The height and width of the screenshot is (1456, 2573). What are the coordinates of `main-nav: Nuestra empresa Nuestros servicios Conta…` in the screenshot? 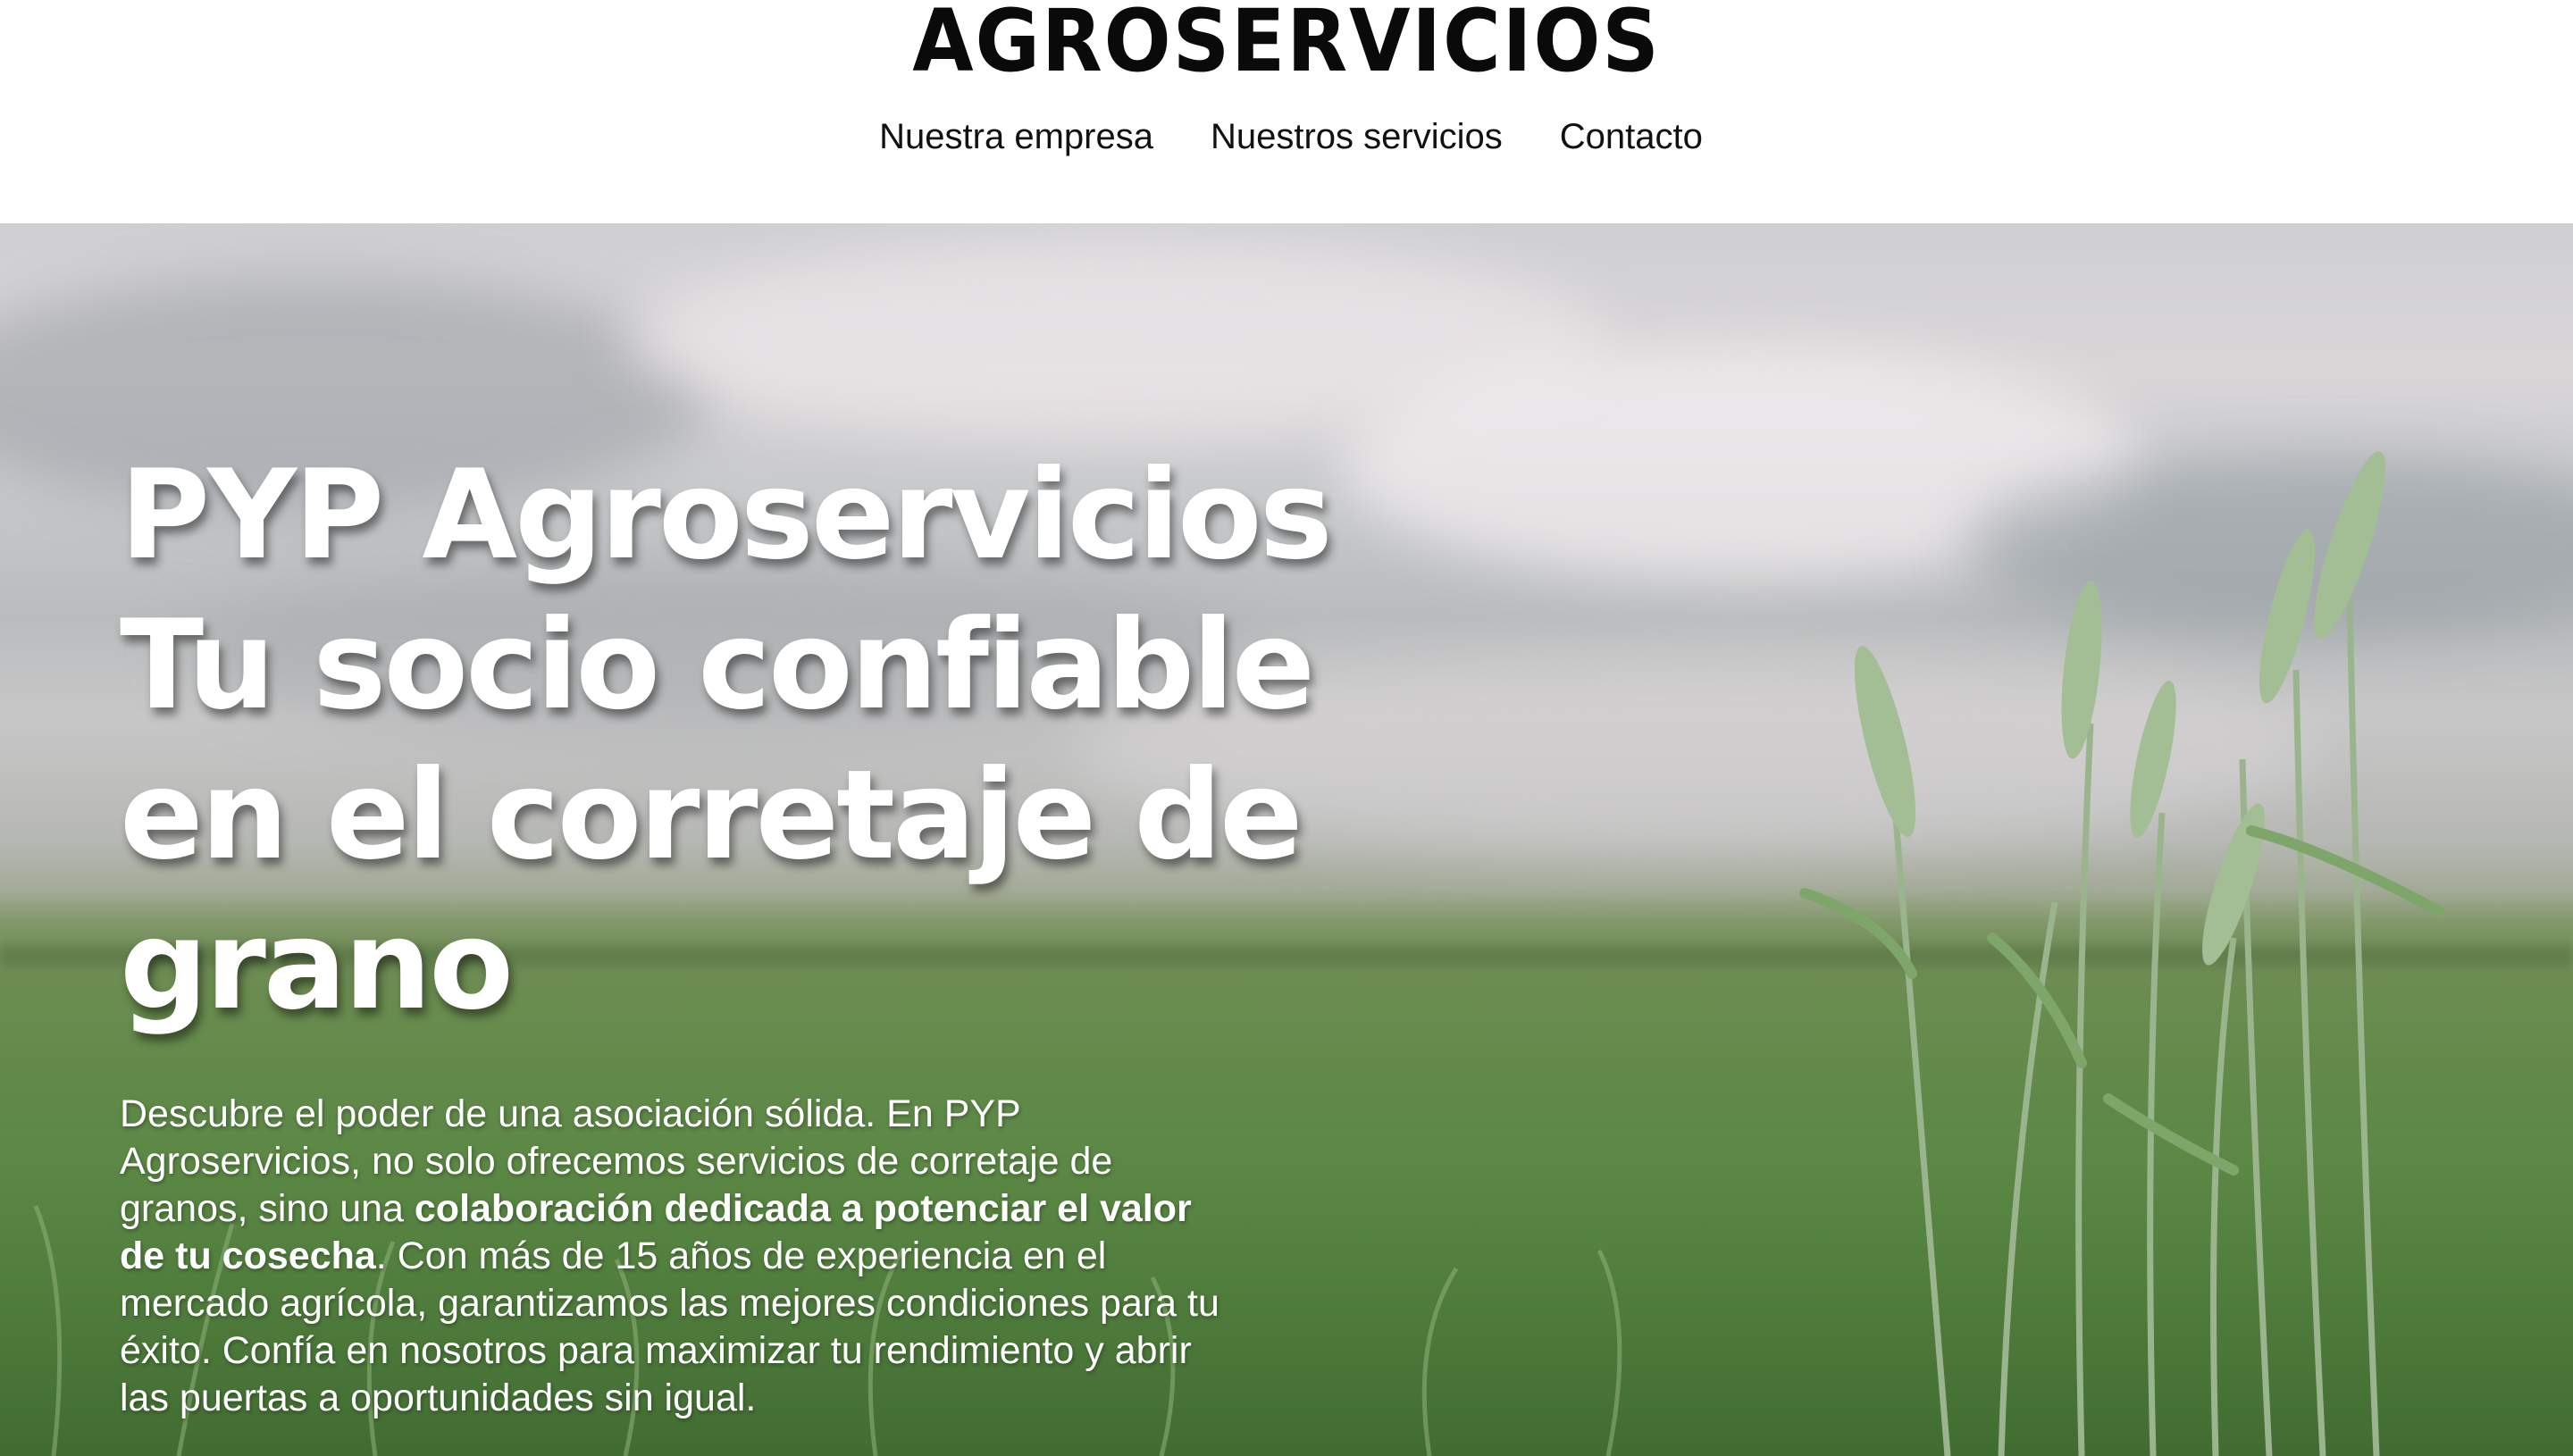 It's located at (1286, 137).